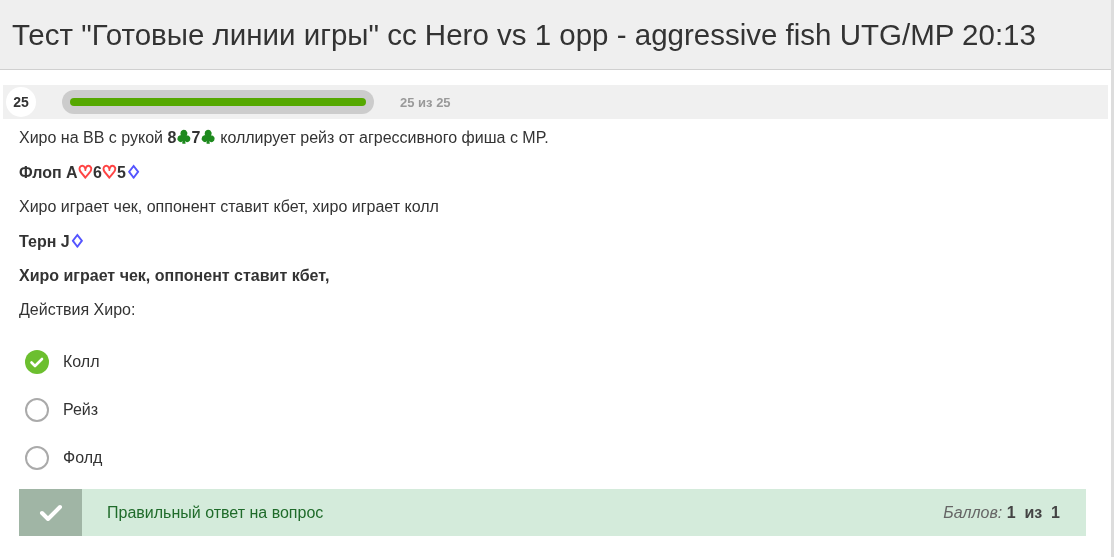  I want to click on answer-option: Фолд, so click(558, 458).